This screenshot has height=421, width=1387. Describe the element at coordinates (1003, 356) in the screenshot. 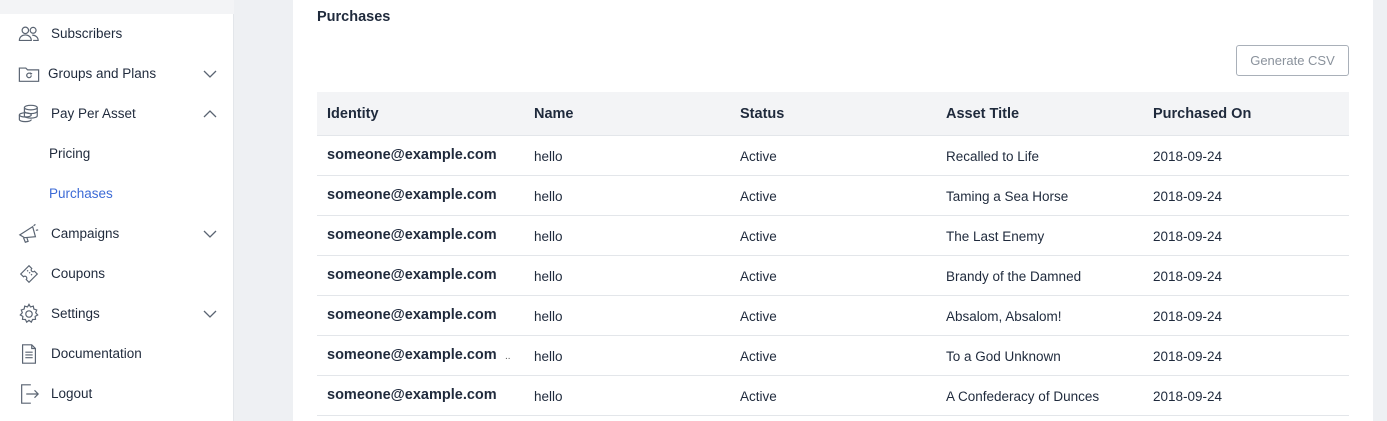

I see `cell-asset-title: To a God Unknown` at that location.